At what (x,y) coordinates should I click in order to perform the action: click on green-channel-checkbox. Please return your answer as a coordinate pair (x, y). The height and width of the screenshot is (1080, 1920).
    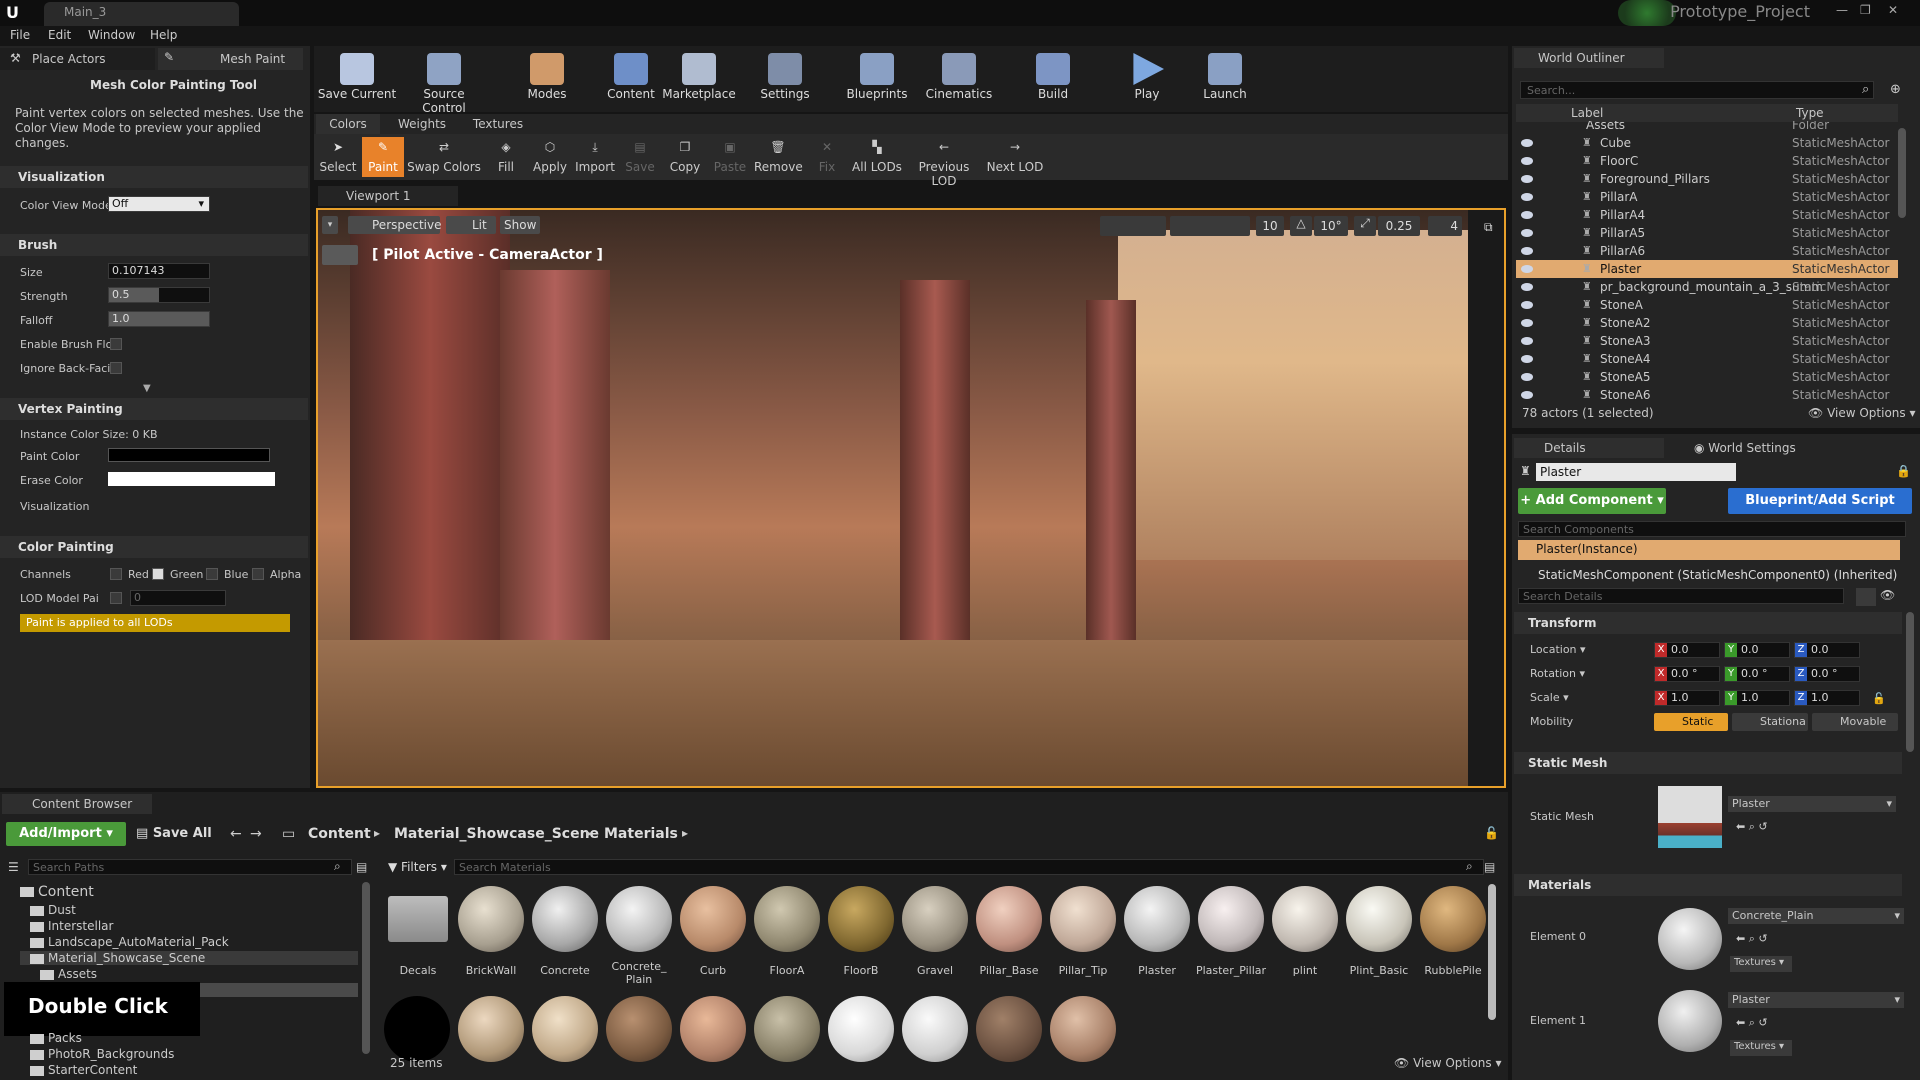
    Looking at the image, I should click on (158, 574).